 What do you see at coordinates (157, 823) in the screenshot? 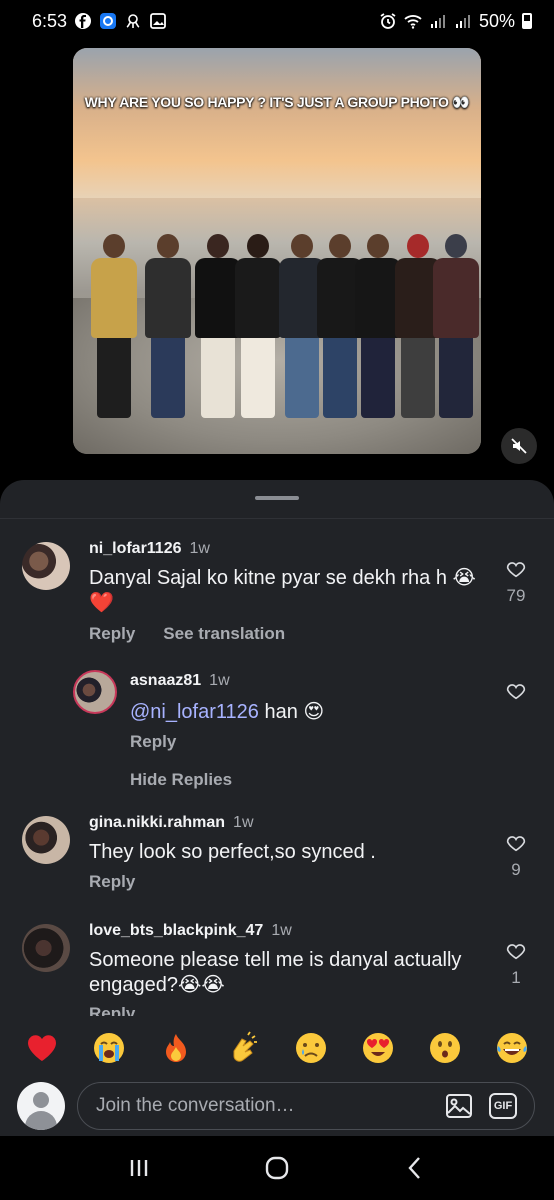
I see `comment-username: gina.nikki.rahman` at bounding box center [157, 823].